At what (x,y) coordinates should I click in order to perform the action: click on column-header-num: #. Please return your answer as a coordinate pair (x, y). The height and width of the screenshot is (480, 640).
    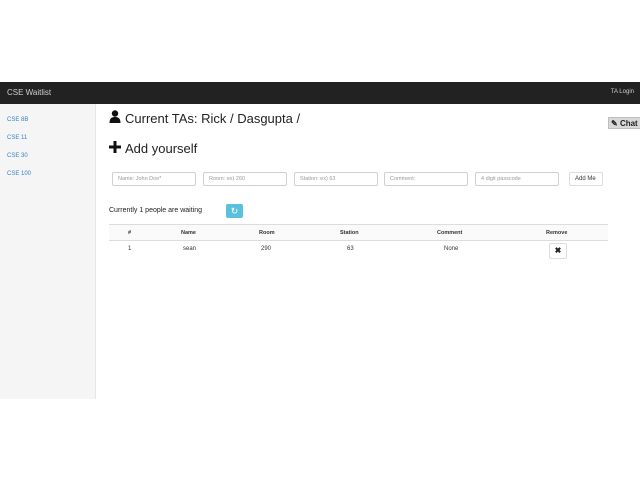
    Looking at the image, I should click on (130, 233).